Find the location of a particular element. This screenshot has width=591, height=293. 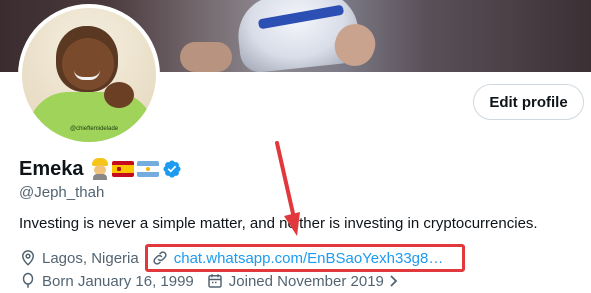

location-item: Lagos, Nigeria is located at coordinates (79, 258).